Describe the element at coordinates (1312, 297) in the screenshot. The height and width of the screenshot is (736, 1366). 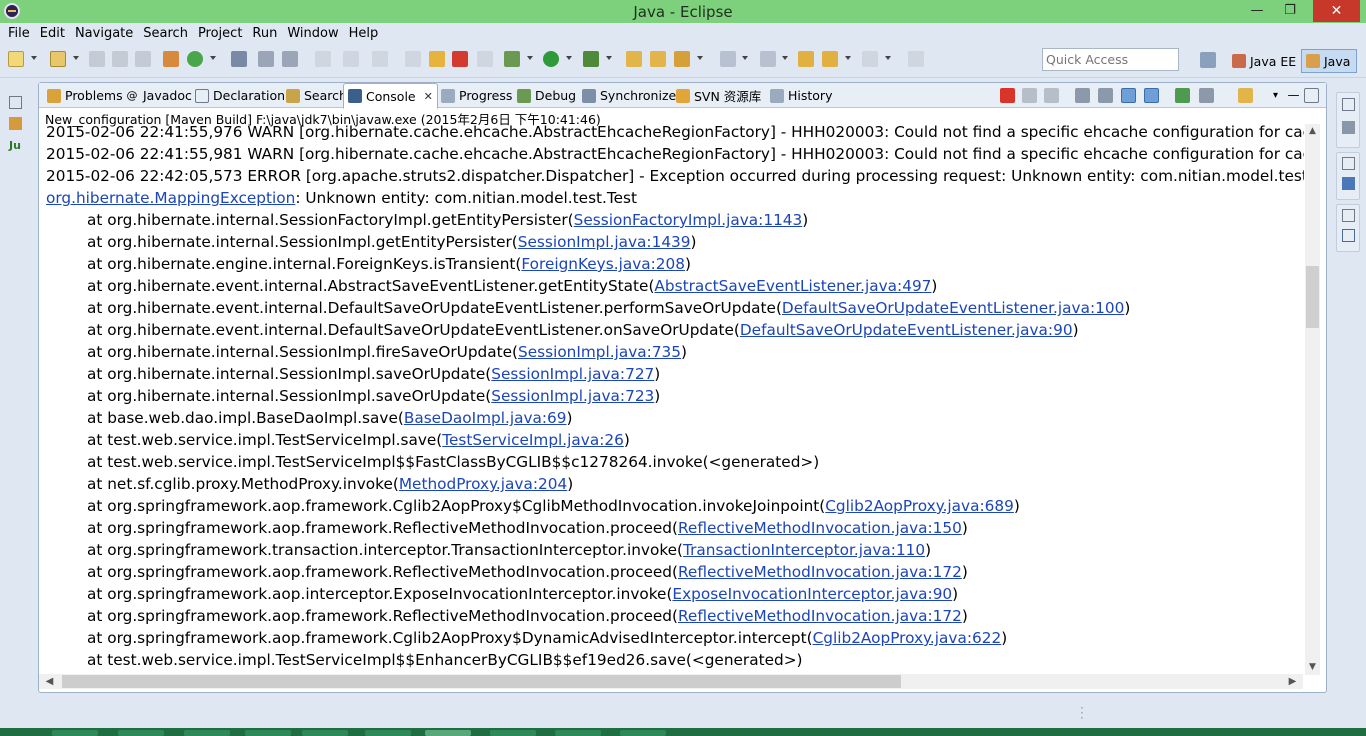
I see `vertical-scroll-thumb` at that location.